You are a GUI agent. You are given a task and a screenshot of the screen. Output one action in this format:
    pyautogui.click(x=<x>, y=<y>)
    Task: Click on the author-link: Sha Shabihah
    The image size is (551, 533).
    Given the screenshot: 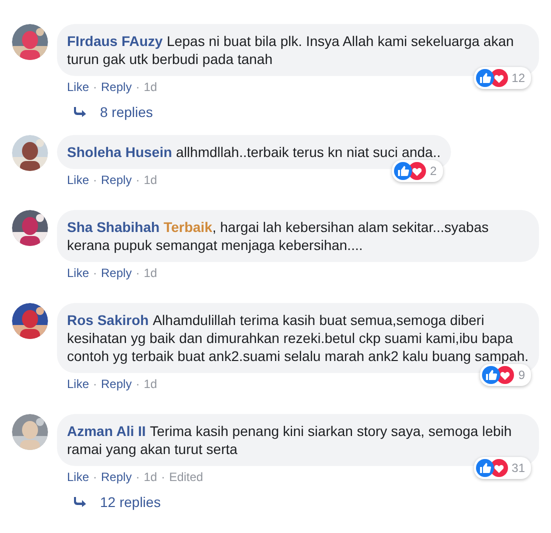 What is the action you would take?
    pyautogui.click(x=113, y=227)
    